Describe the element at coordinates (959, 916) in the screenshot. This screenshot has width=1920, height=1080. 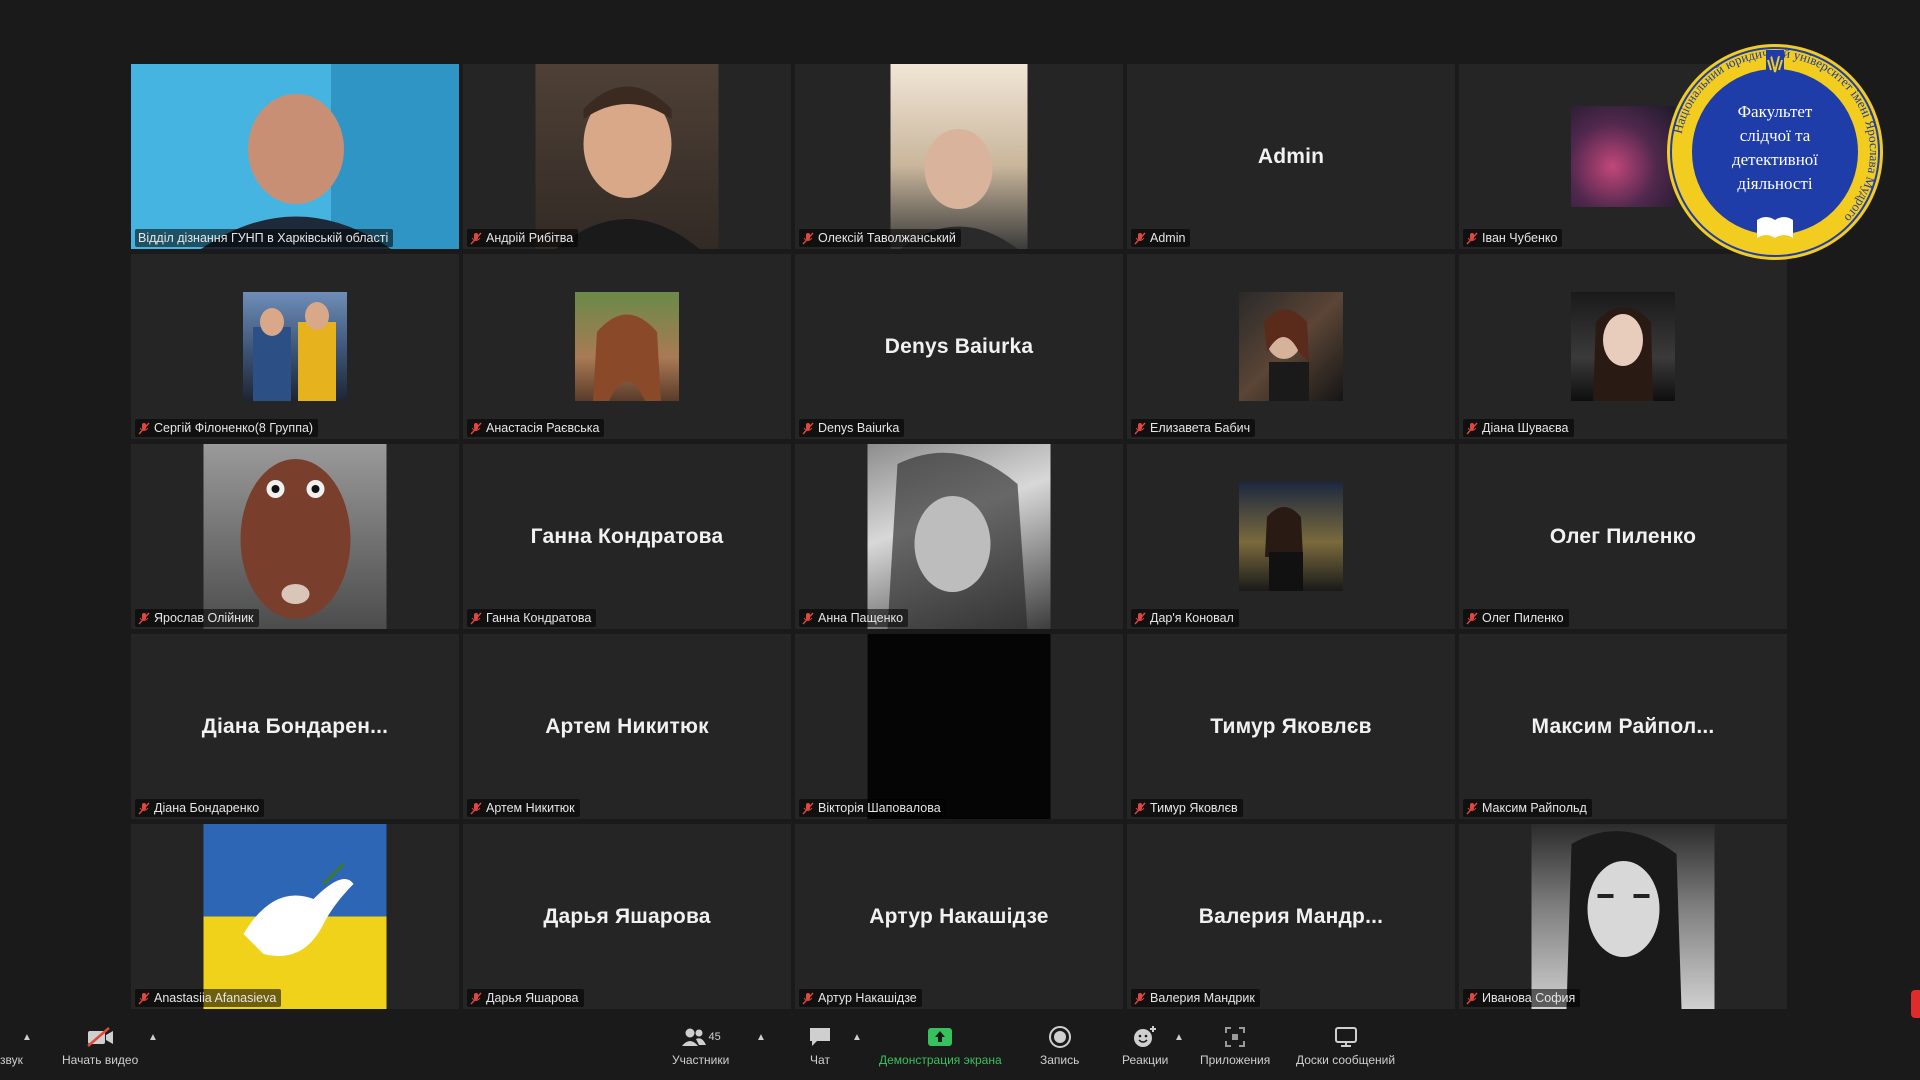
I see `participant-tile: Артур Накашідзе Артур Накашідзе` at that location.